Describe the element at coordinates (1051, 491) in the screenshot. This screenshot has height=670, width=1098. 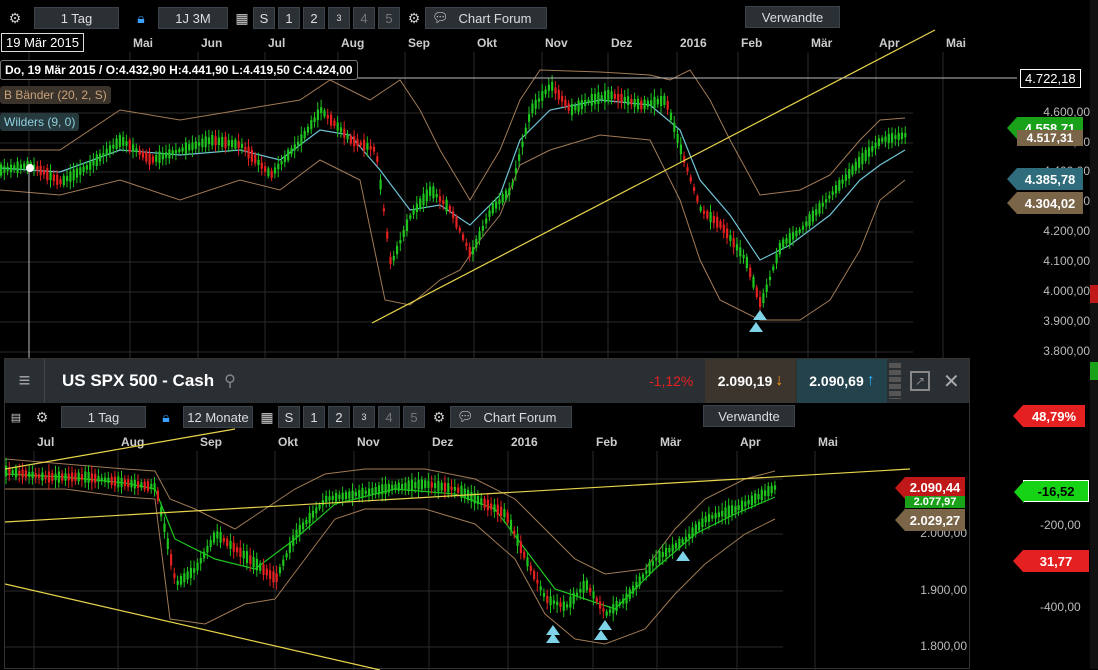
I see `right-value-tag: -16,52` at that location.